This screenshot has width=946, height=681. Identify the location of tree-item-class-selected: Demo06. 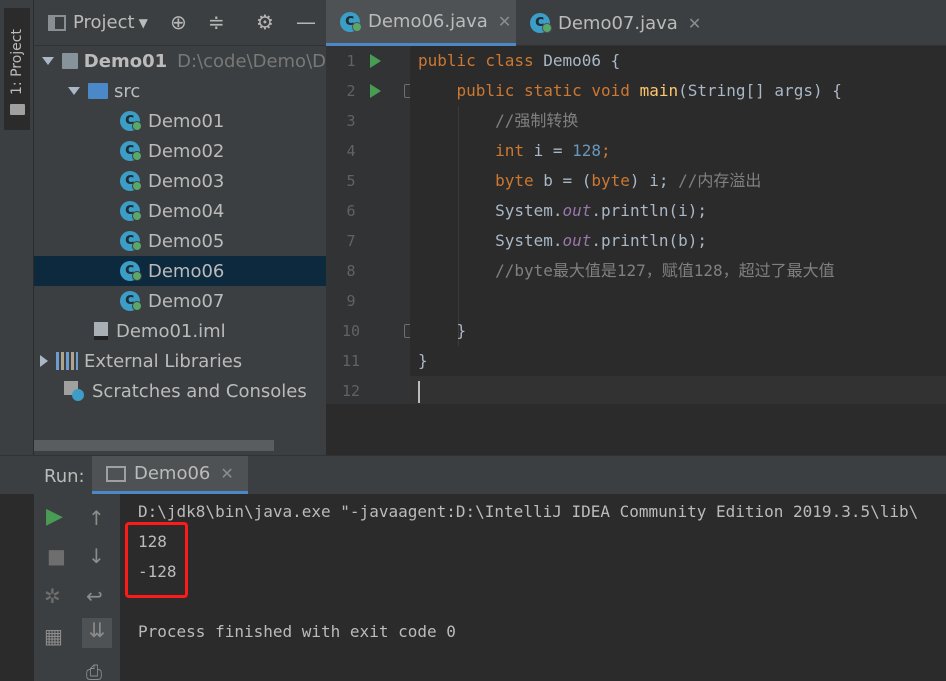
(180, 271).